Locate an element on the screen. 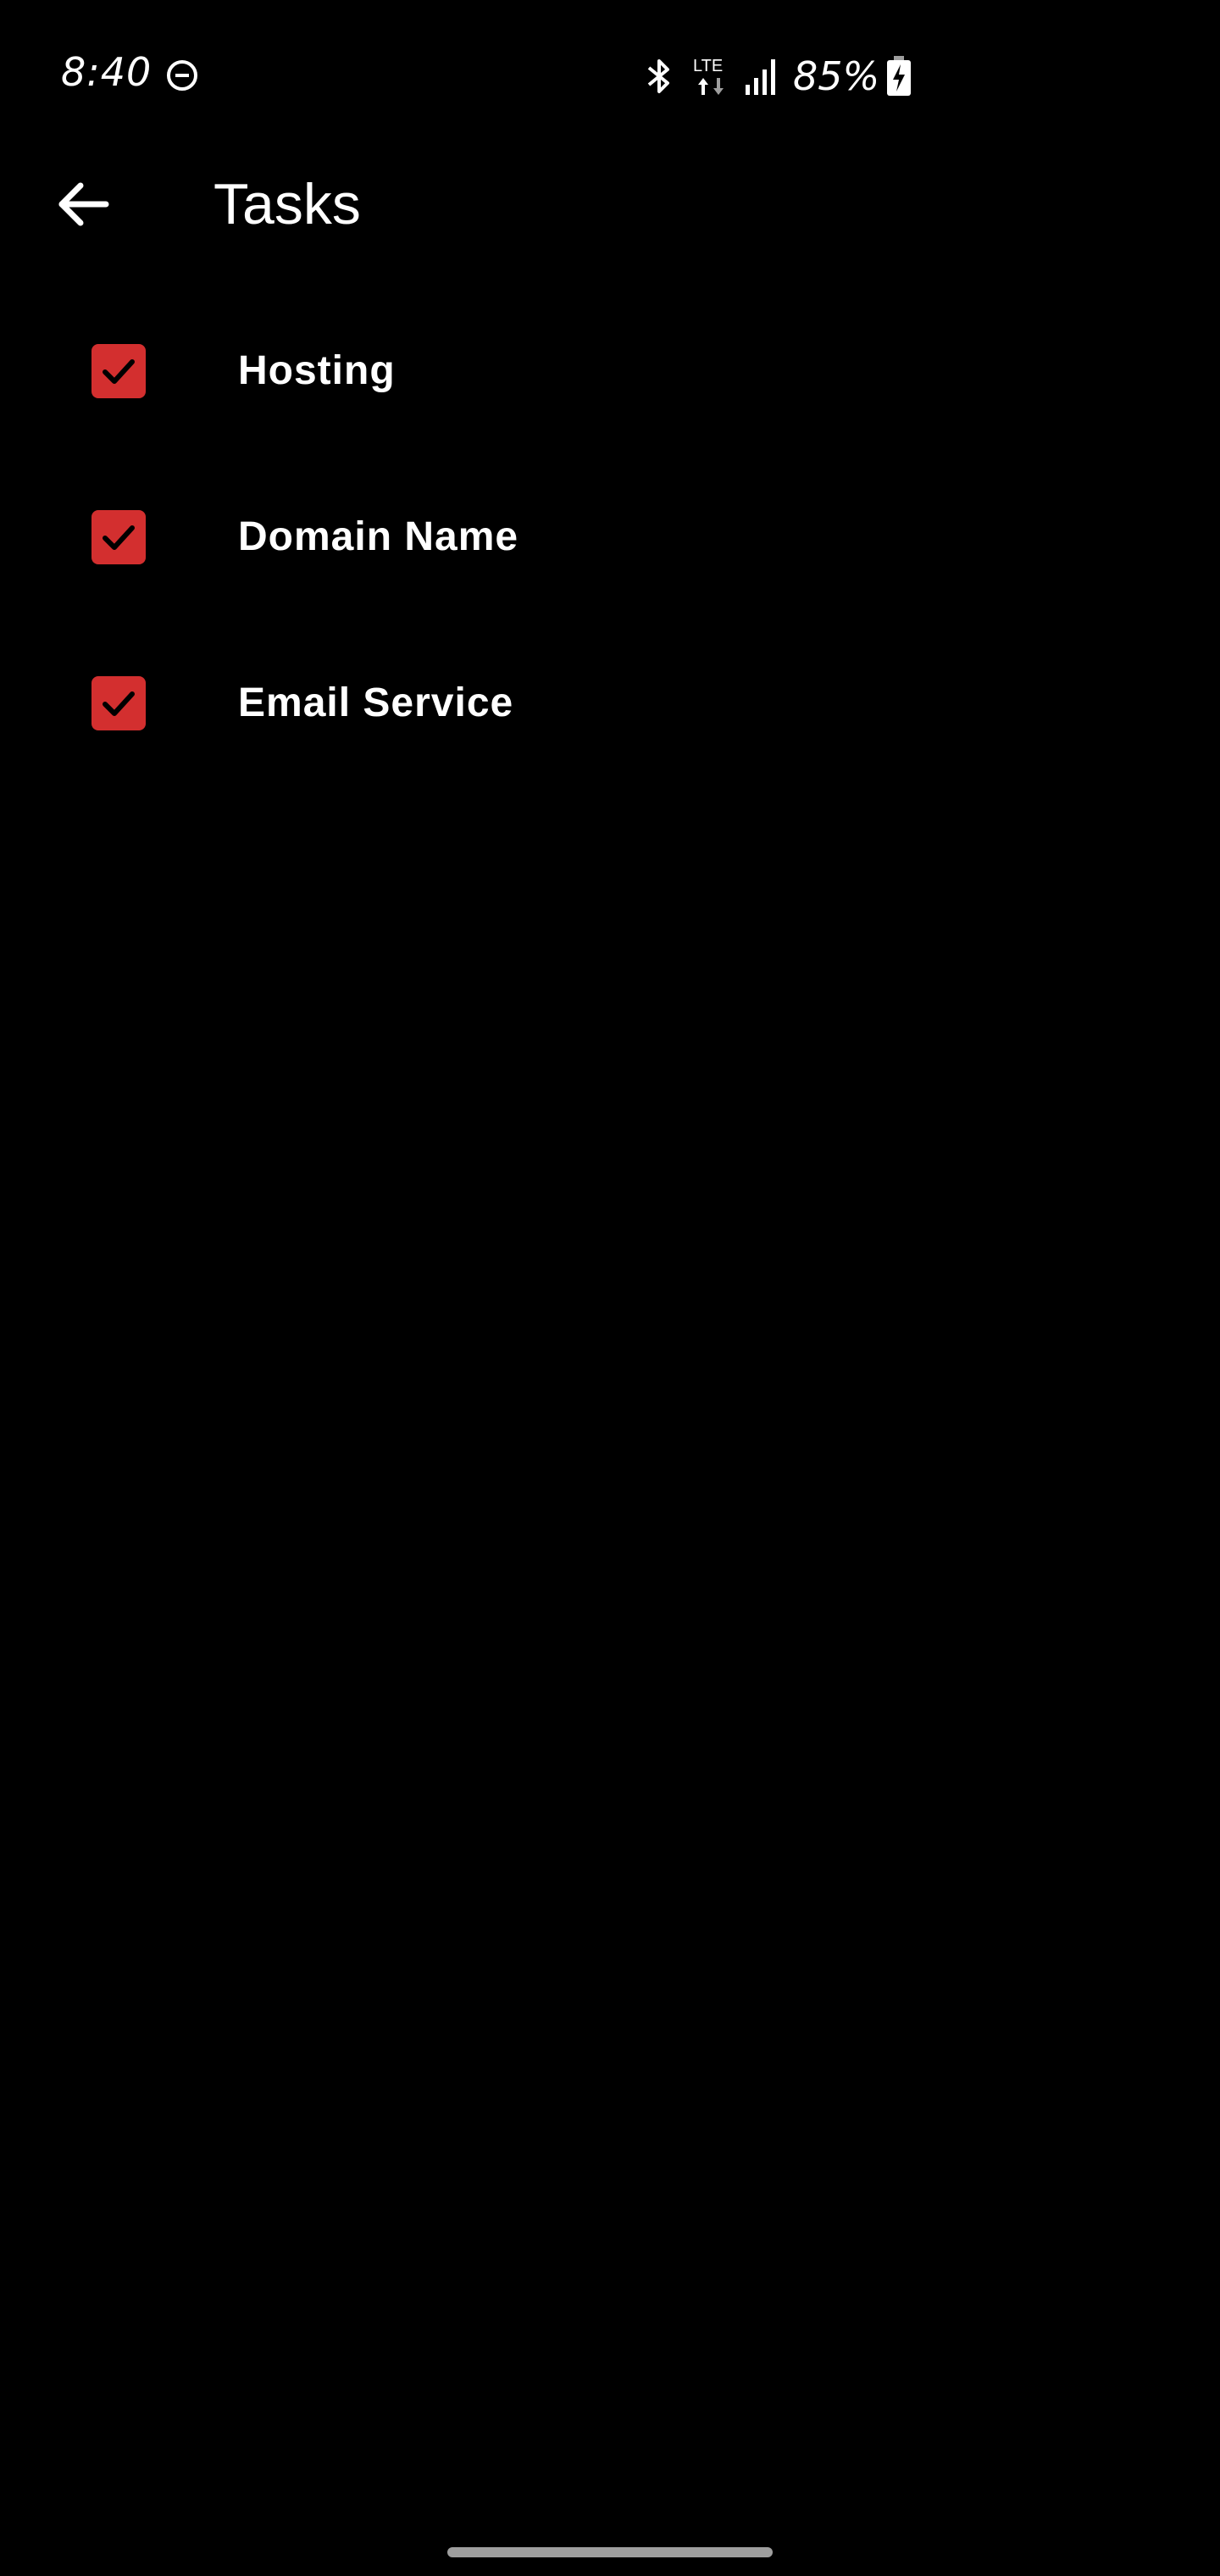  list-item: Hosting is located at coordinates (610, 371).